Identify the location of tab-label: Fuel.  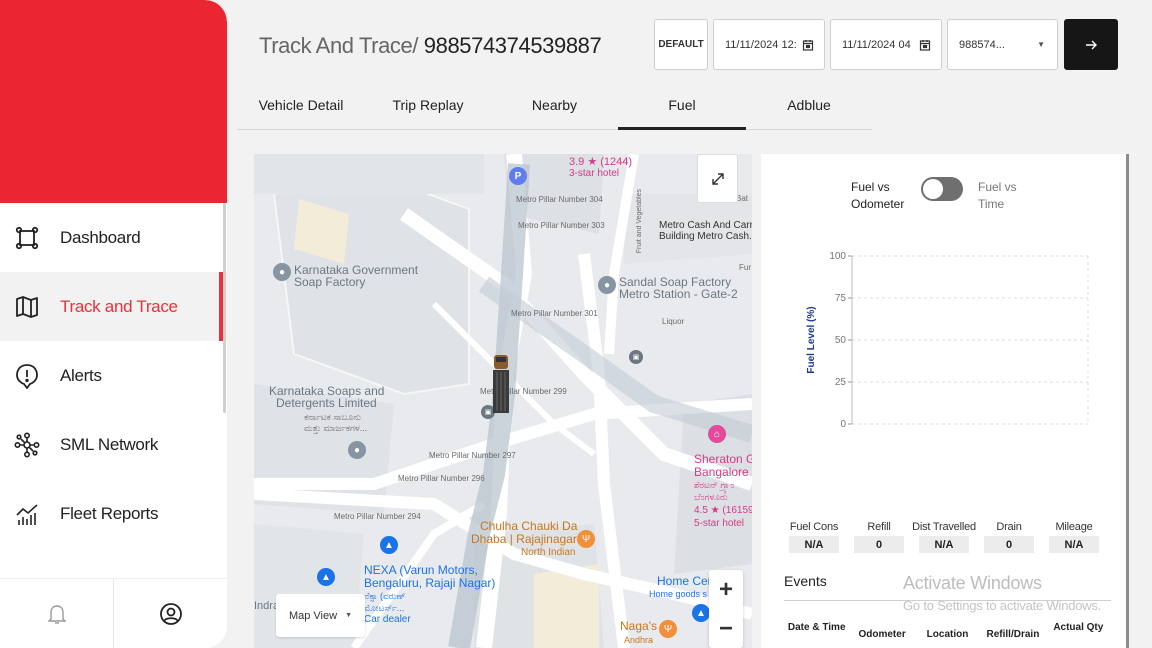
(682, 105).